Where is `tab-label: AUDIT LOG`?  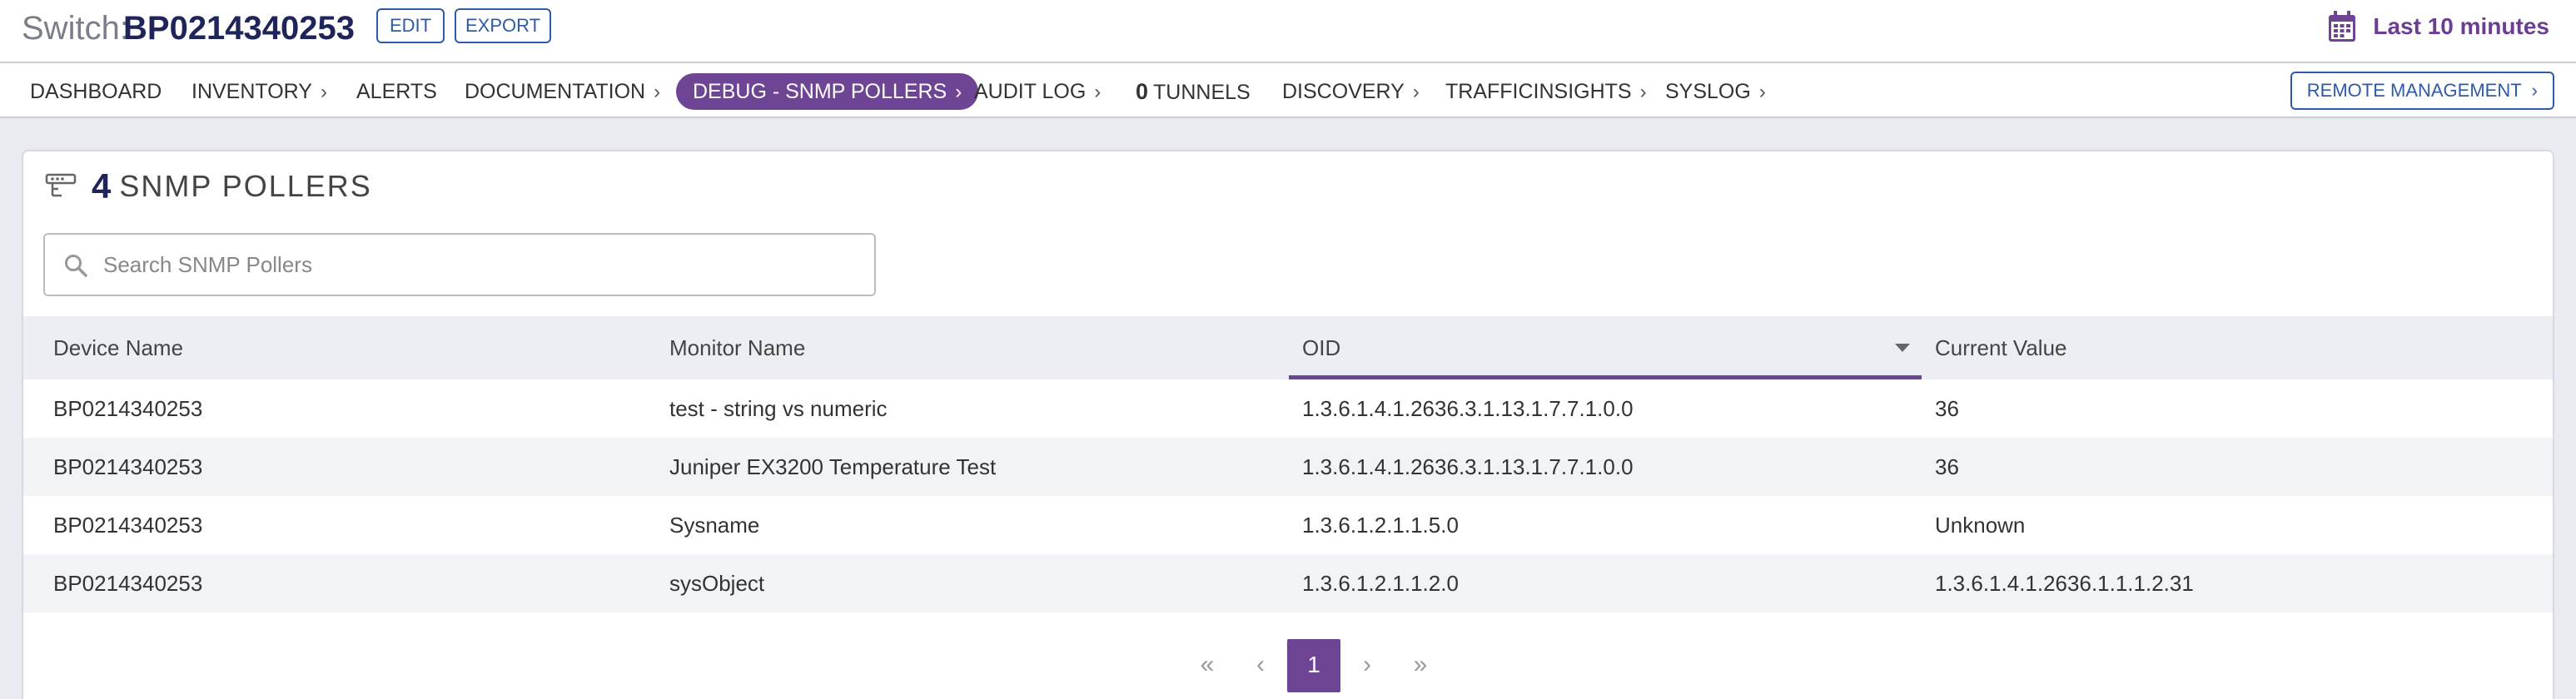
tab-label: AUDIT LOG is located at coordinates (1030, 92).